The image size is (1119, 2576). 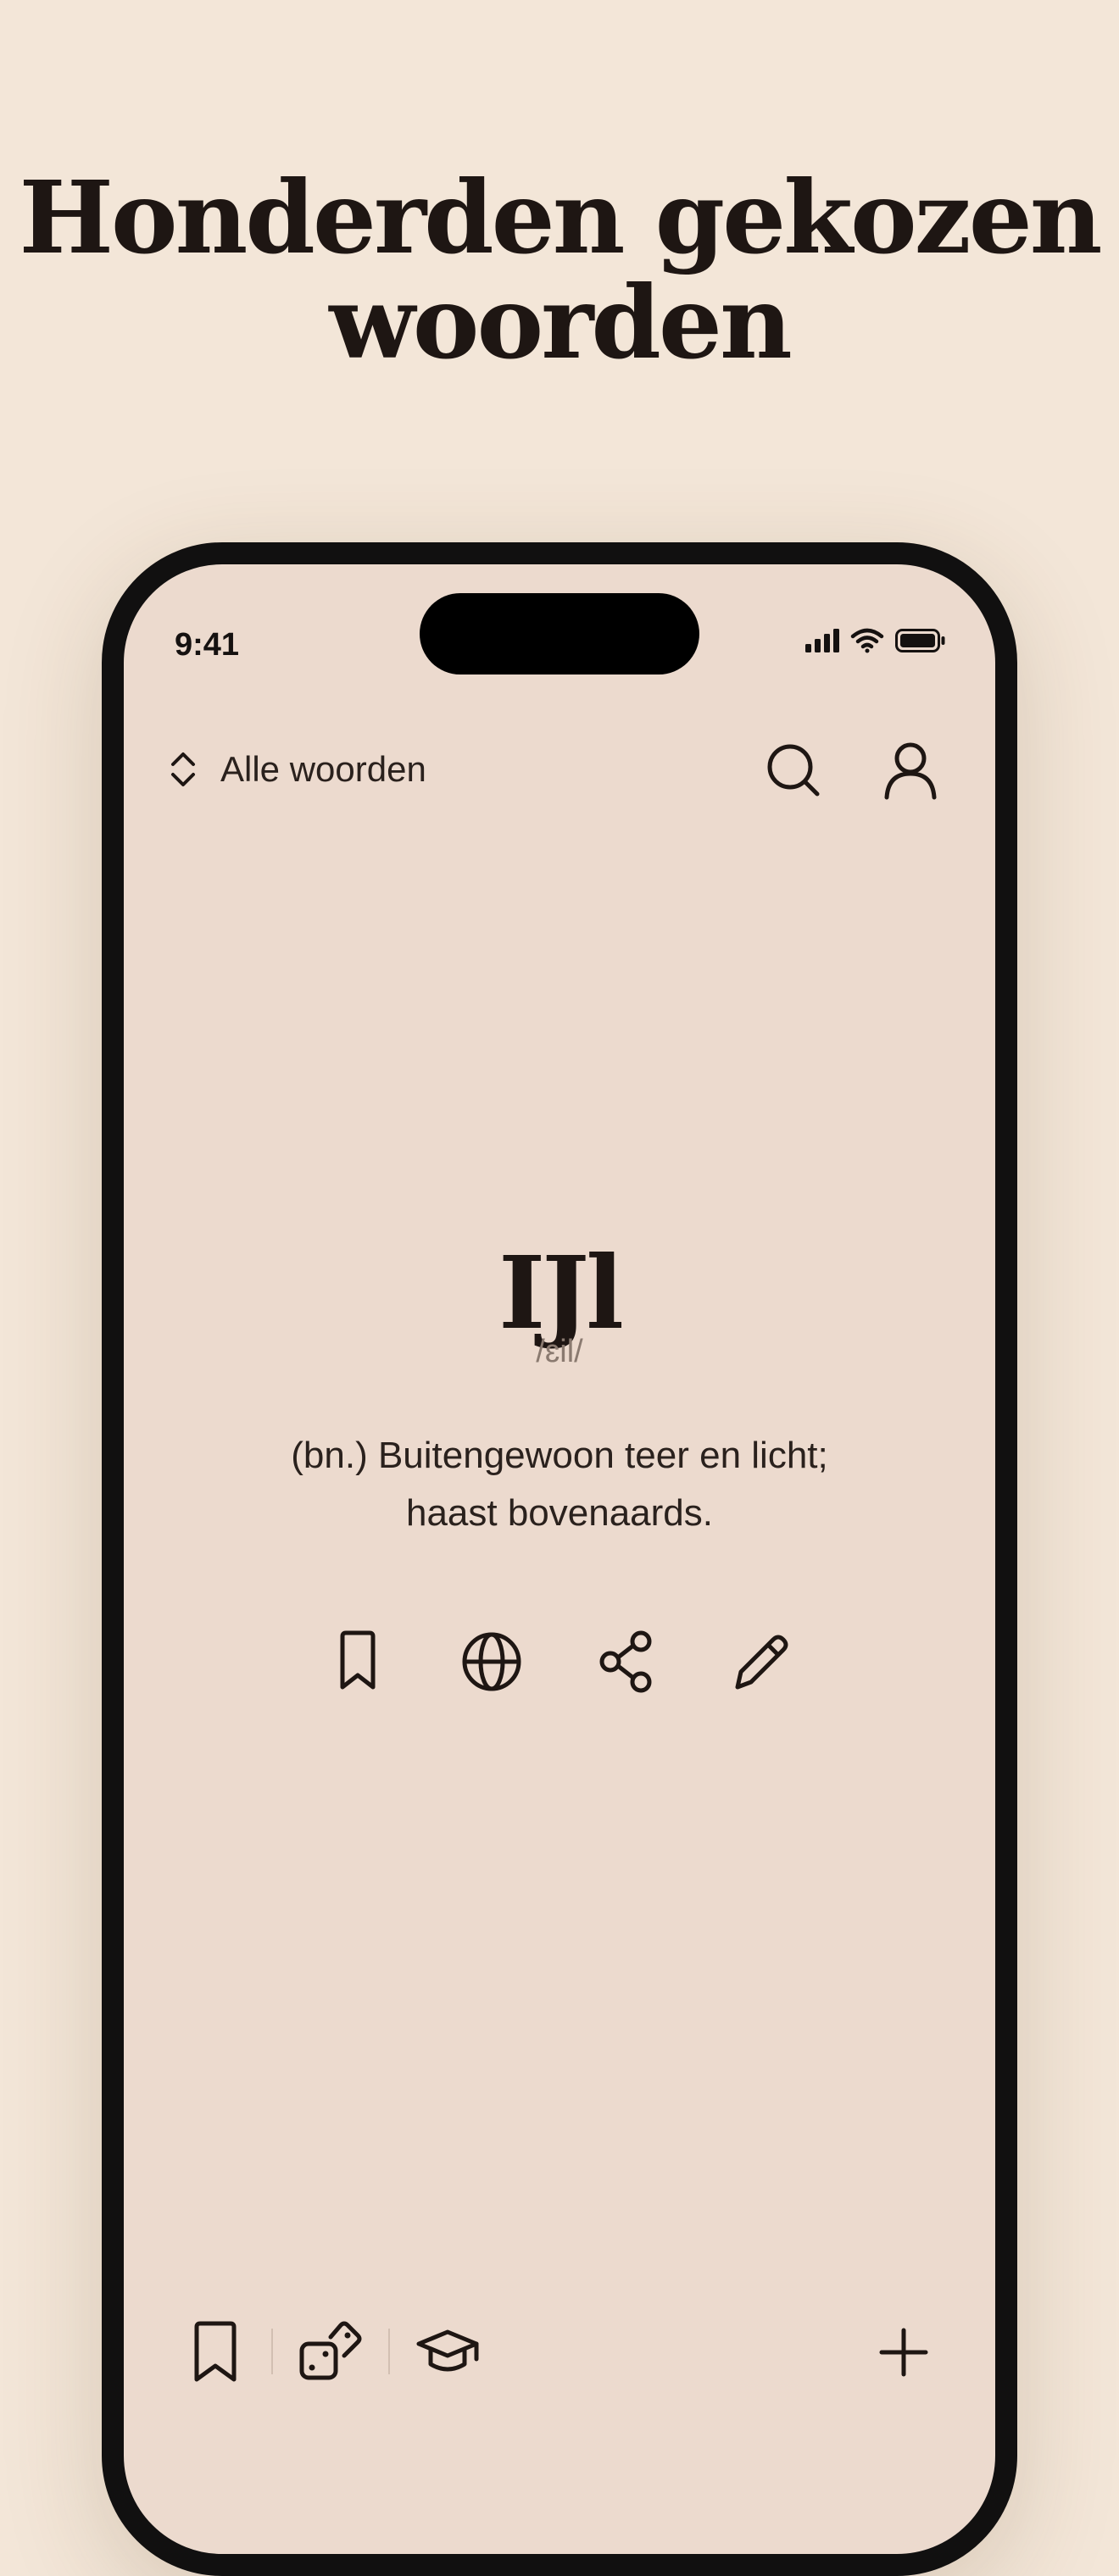 I want to click on pencil-icon, so click(x=761, y=1662).